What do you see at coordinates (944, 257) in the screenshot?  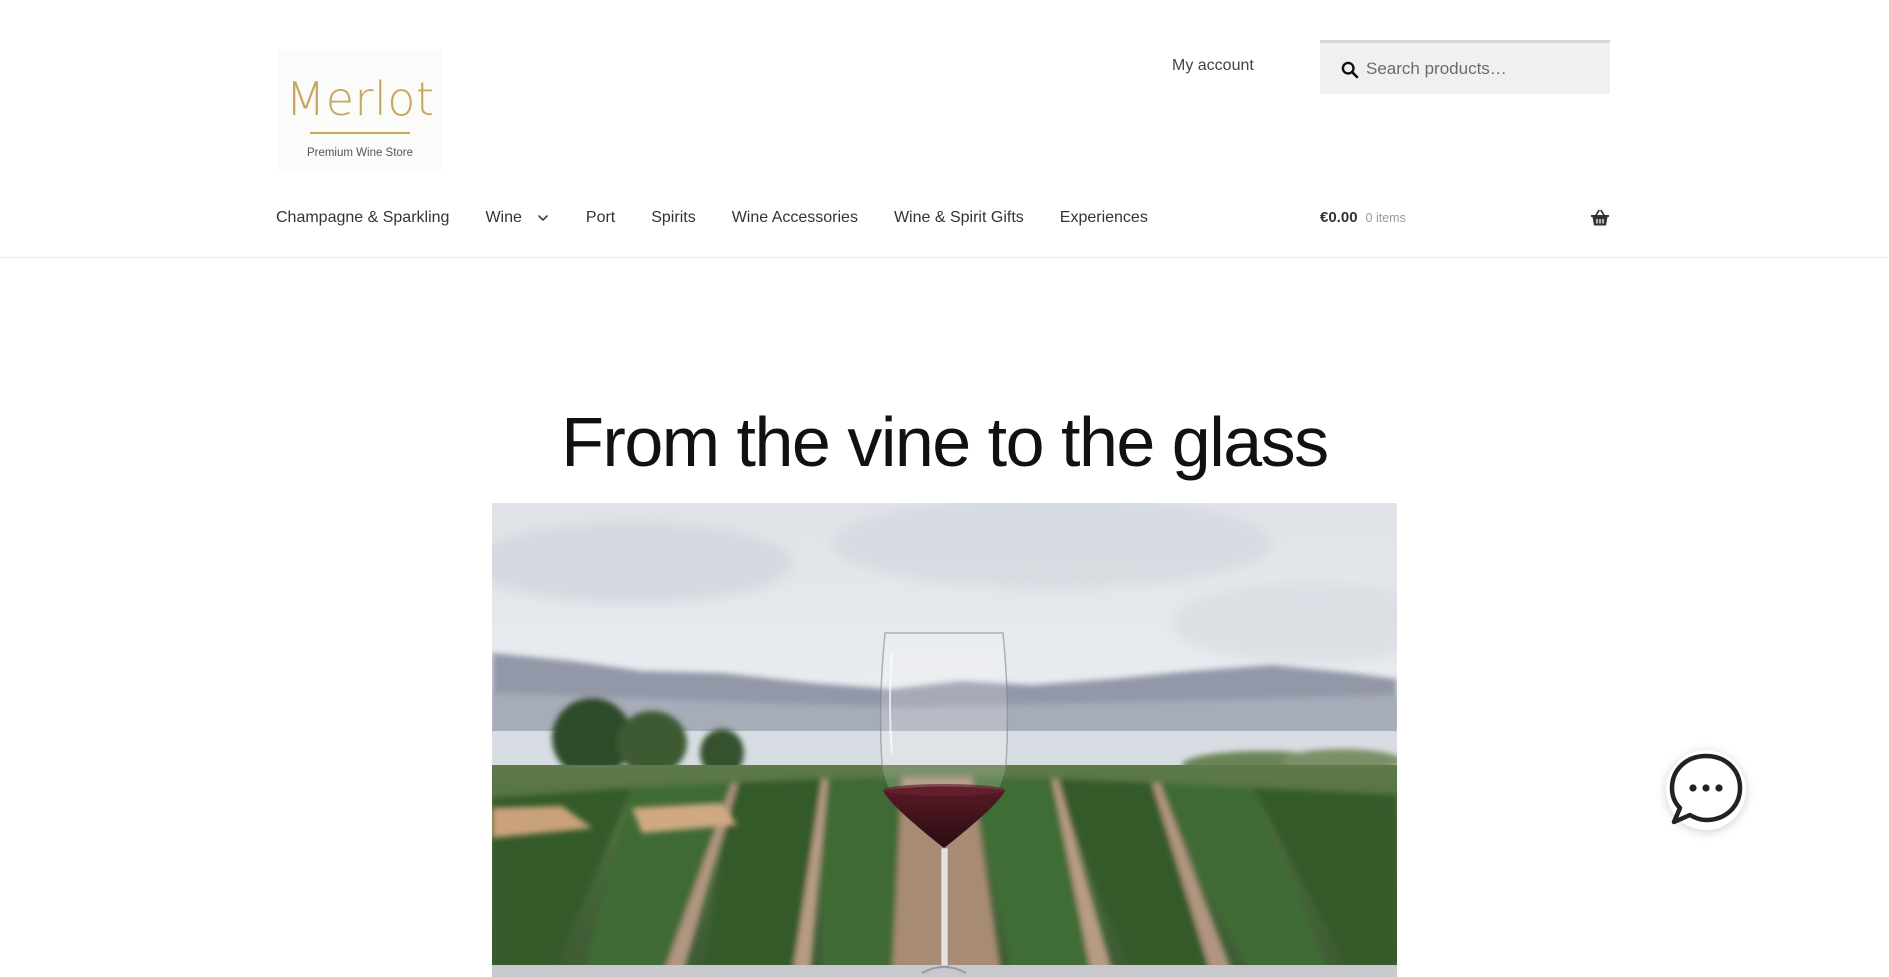 I see `header-divider` at bounding box center [944, 257].